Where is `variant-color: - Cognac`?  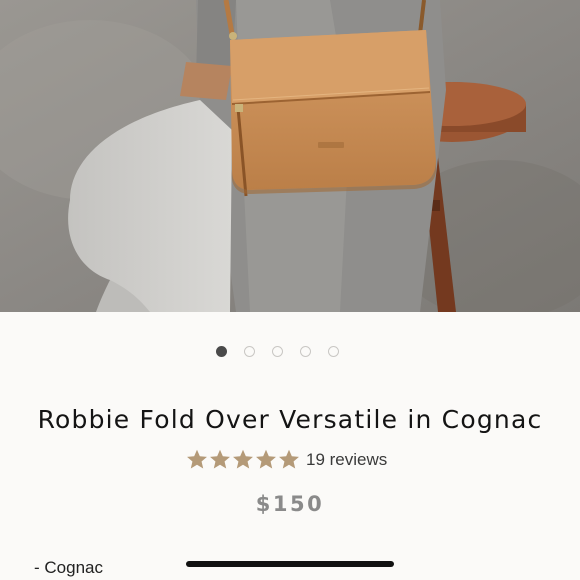 variant-color: - Cognac is located at coordinates (68, 567).